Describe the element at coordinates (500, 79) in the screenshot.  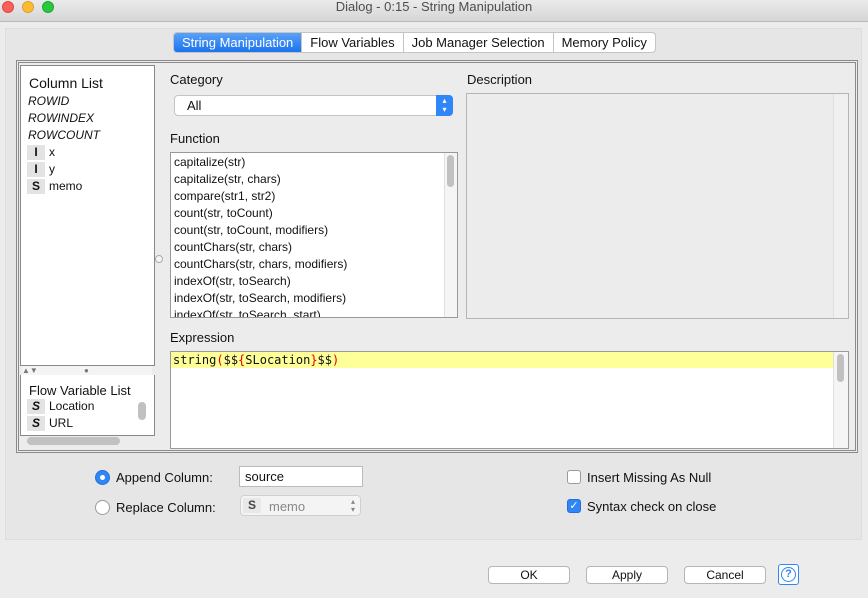
I see `description-label: Description` at that location.